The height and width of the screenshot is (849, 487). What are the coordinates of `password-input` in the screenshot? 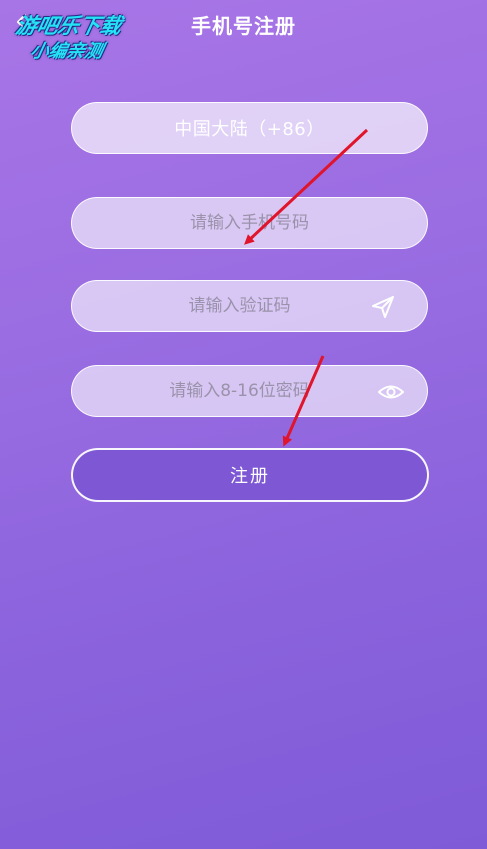 It's located at (249, 391).